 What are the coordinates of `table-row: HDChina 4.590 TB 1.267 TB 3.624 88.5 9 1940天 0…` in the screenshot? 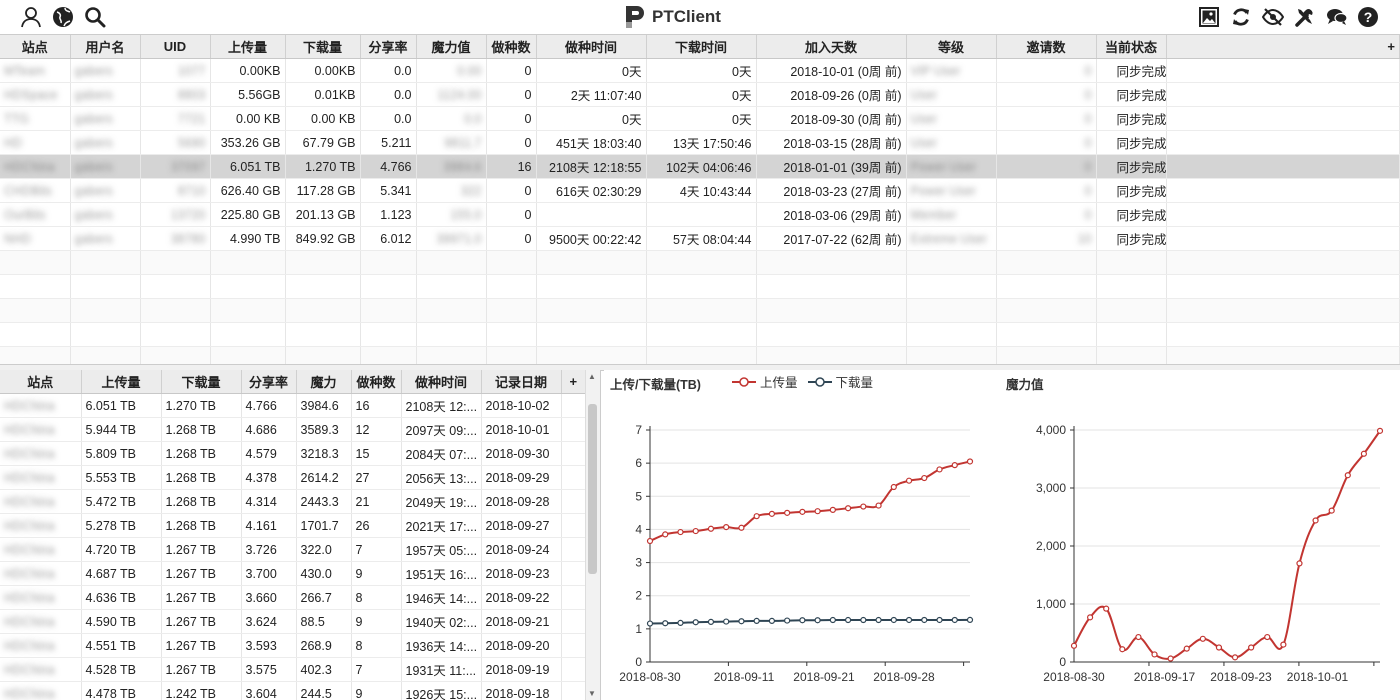 It's located at (293, 621).